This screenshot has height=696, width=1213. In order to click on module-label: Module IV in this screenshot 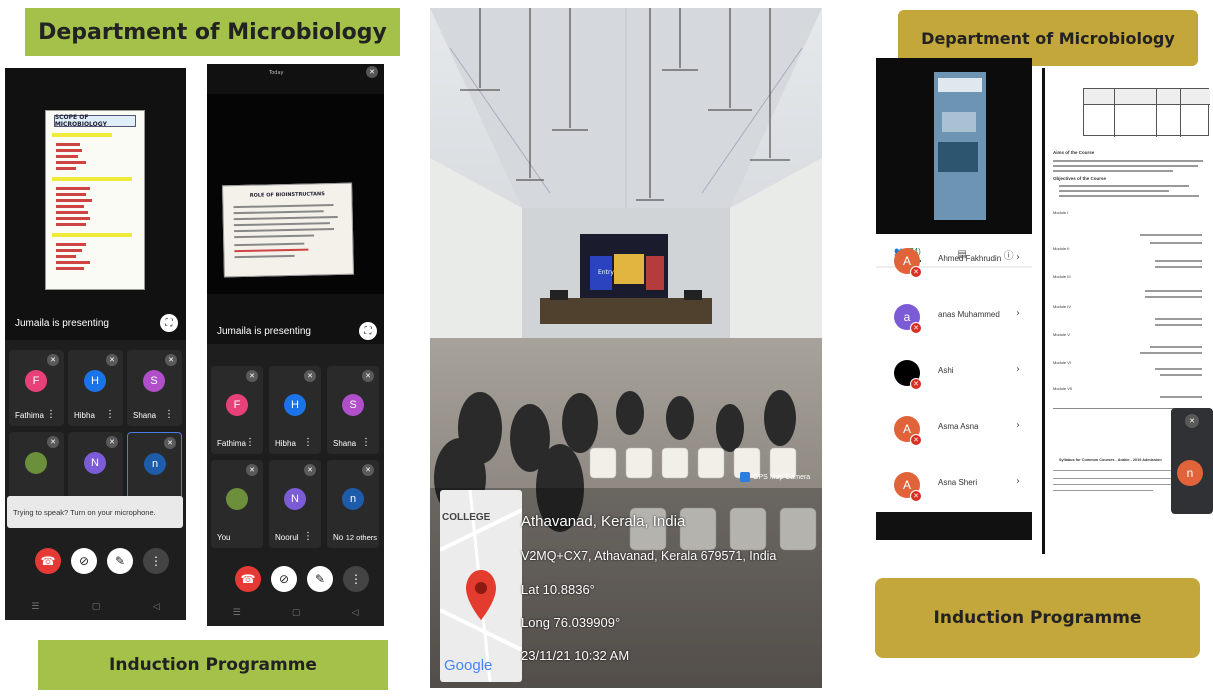, I will do `click(1062, 306)`.